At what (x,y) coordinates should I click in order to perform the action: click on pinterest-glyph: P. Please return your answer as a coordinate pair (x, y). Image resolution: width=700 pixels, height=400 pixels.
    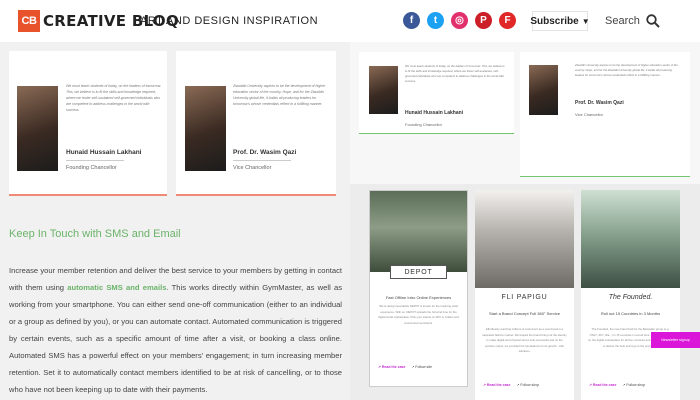
    Looking at the image, I should click on (483, 20).